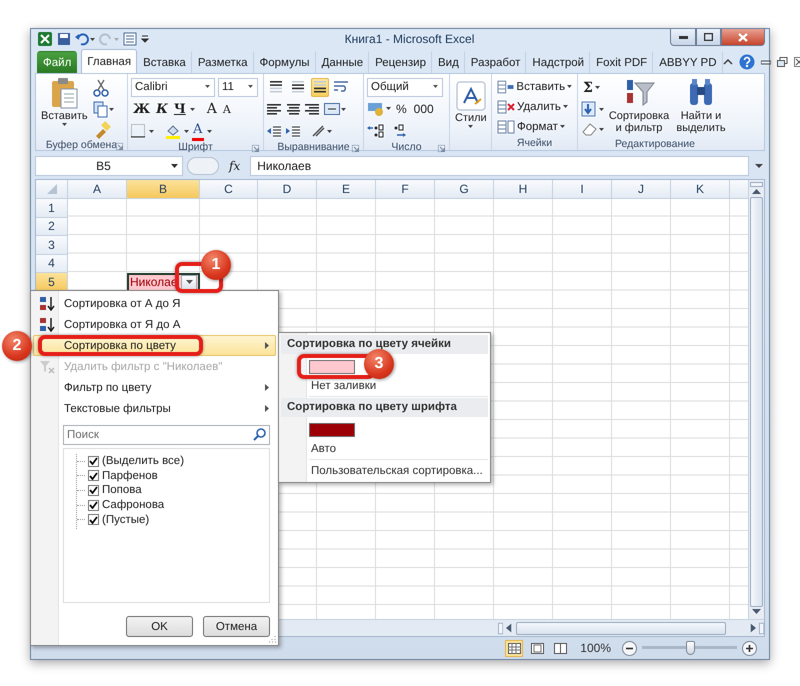  What do you see at coordinates (173, 490) in the screenshot?
I see `value-checkbox: Попова` at bounding box center [173, 490].